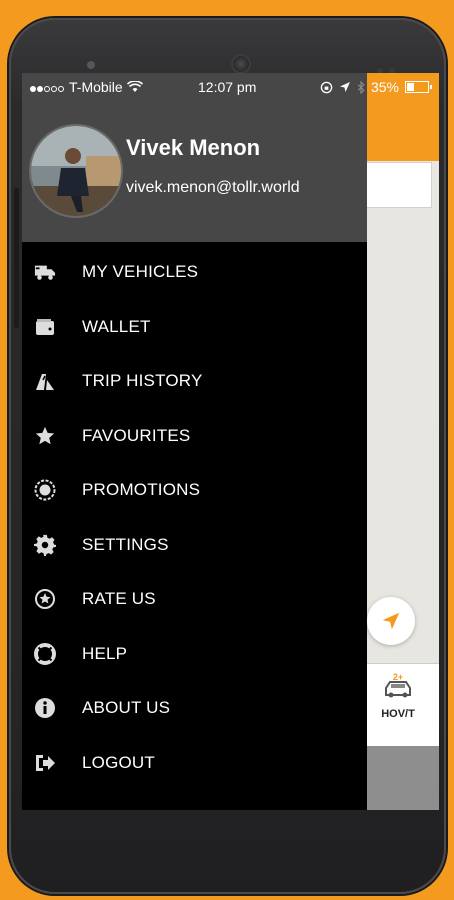  Describe the element at coordinates (213, 187) in the screenshot. I see `user-email: vivek.menon@tollr.world` at that location.